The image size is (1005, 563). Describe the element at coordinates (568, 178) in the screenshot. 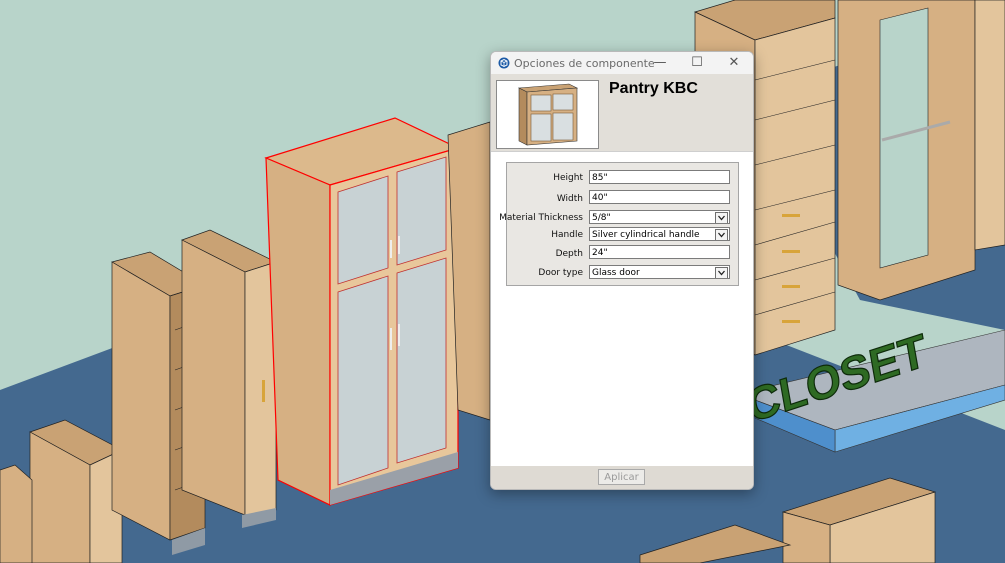

I see `height-label: Height` at that location.